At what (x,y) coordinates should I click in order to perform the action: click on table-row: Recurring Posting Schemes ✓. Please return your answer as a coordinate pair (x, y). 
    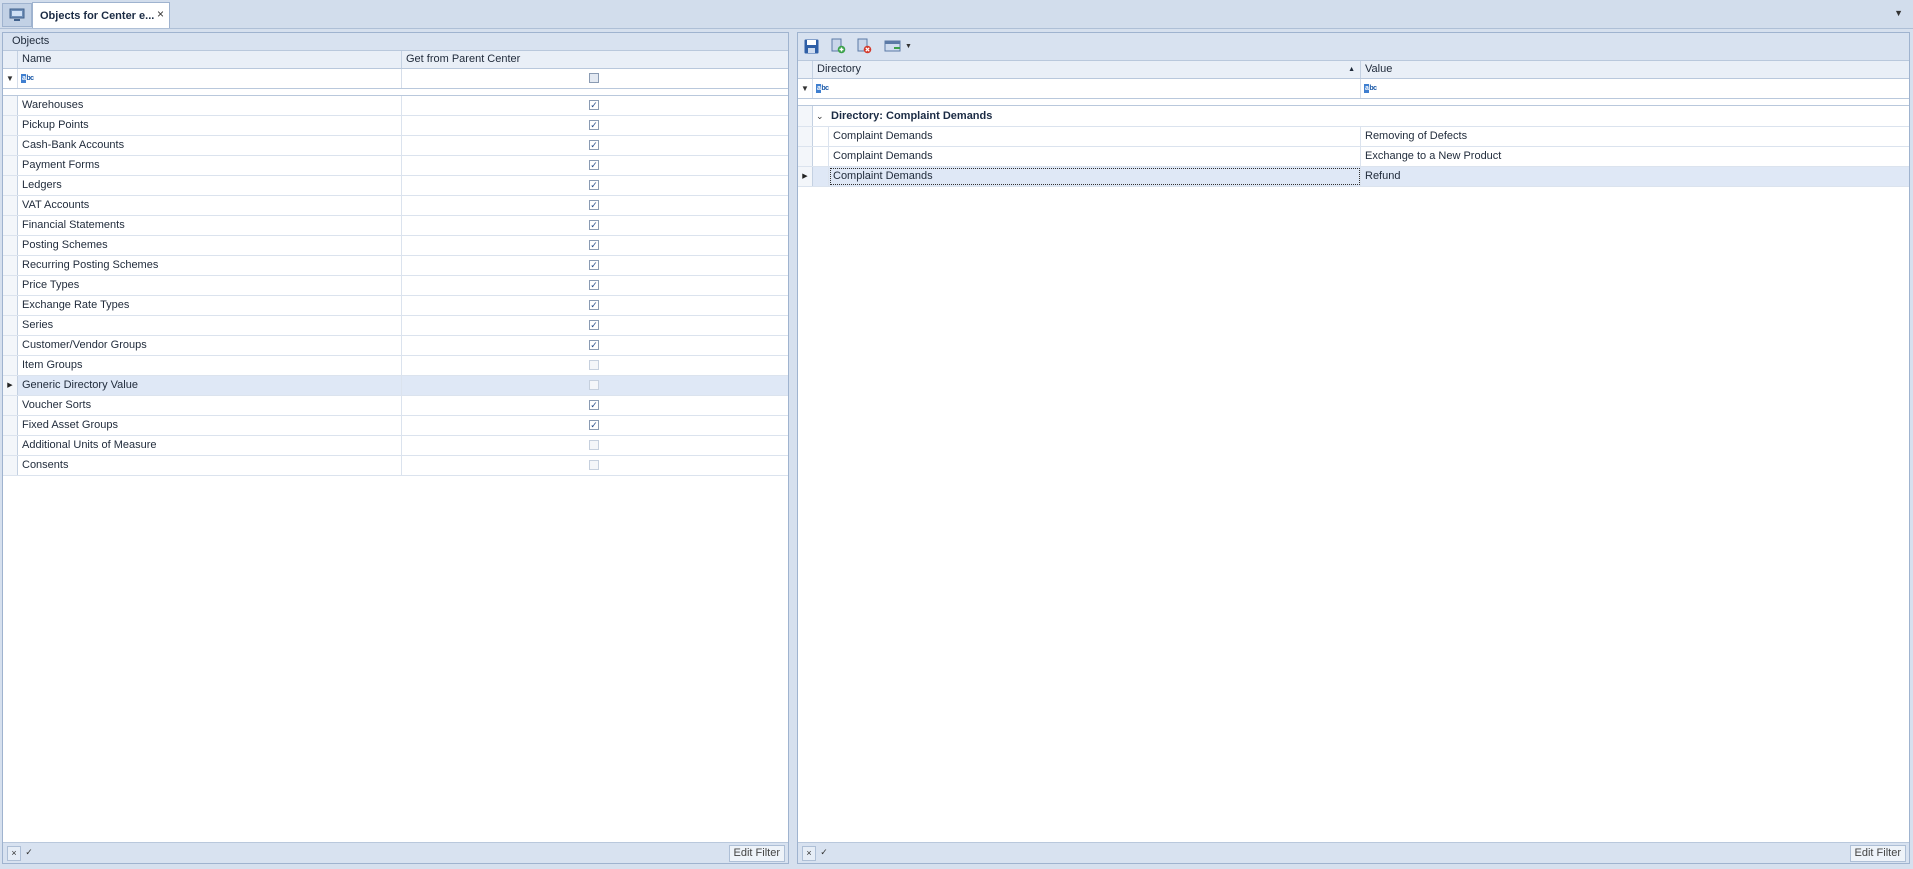
    Looking at the image, I should click on (395, 266).